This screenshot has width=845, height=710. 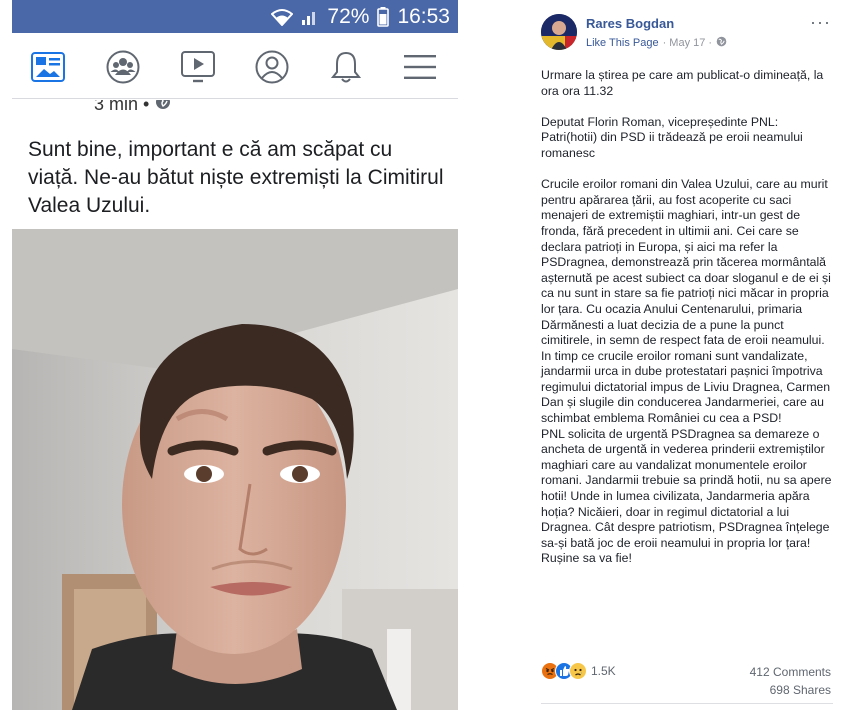 I want to click on wifi-icon, so click(x=282, y=17).